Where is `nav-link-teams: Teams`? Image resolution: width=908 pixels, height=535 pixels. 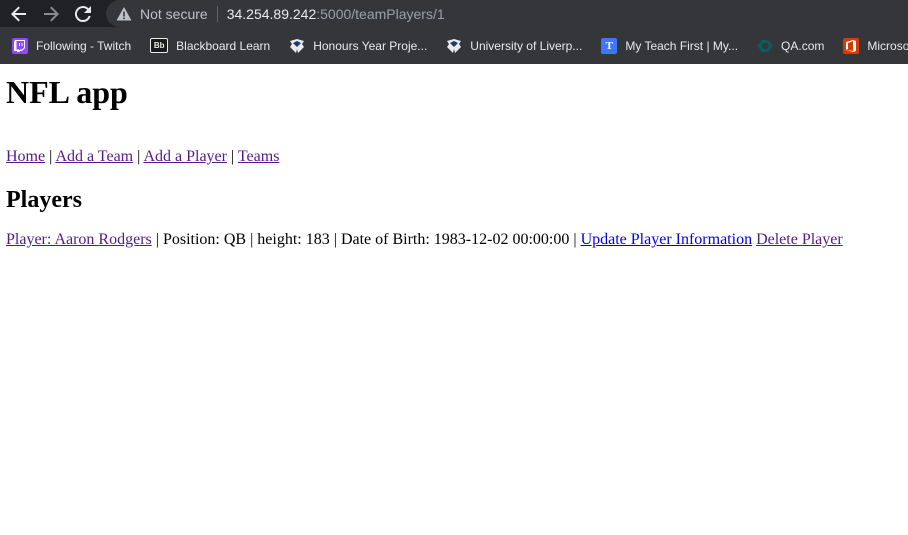
nav-link-teams: Teams is located at coordinates (259, 156).